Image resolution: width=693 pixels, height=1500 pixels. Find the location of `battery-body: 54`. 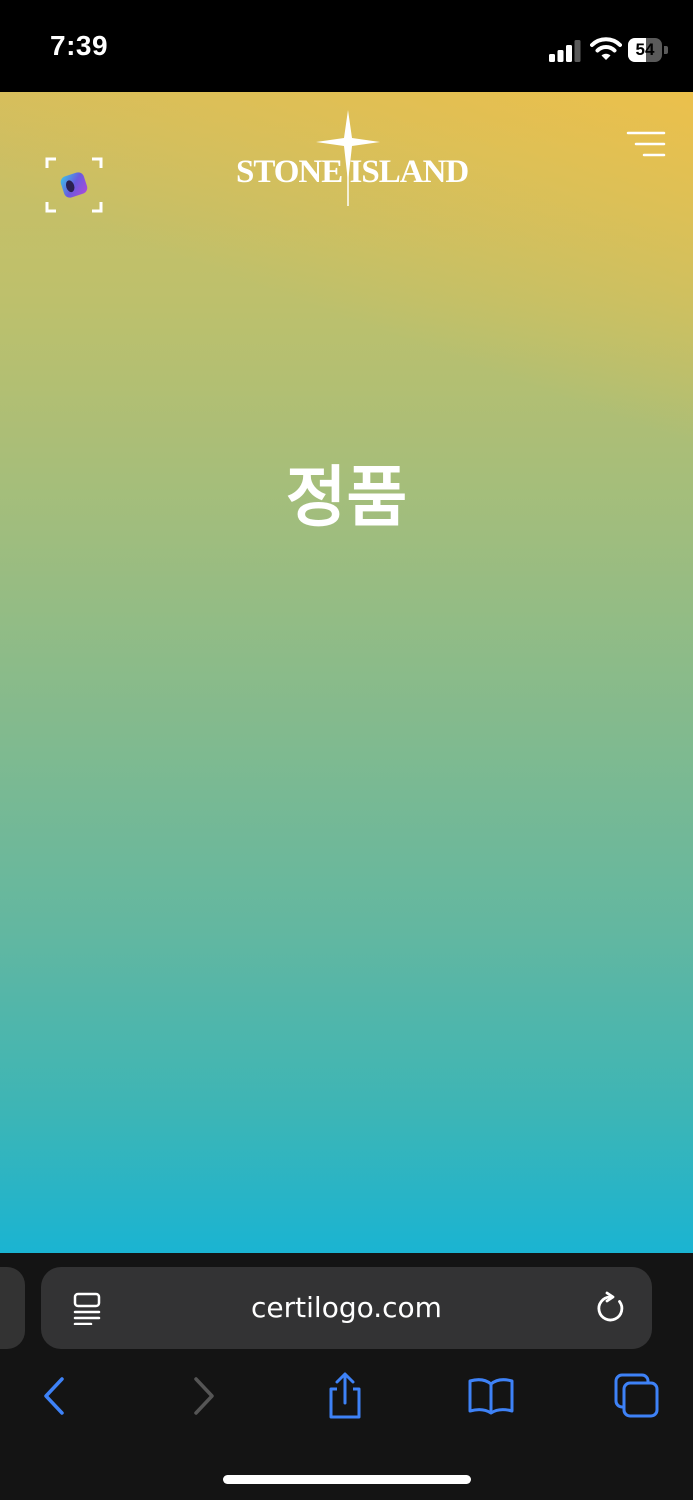

battery-body: 54 is located at coordinates (645, 50).